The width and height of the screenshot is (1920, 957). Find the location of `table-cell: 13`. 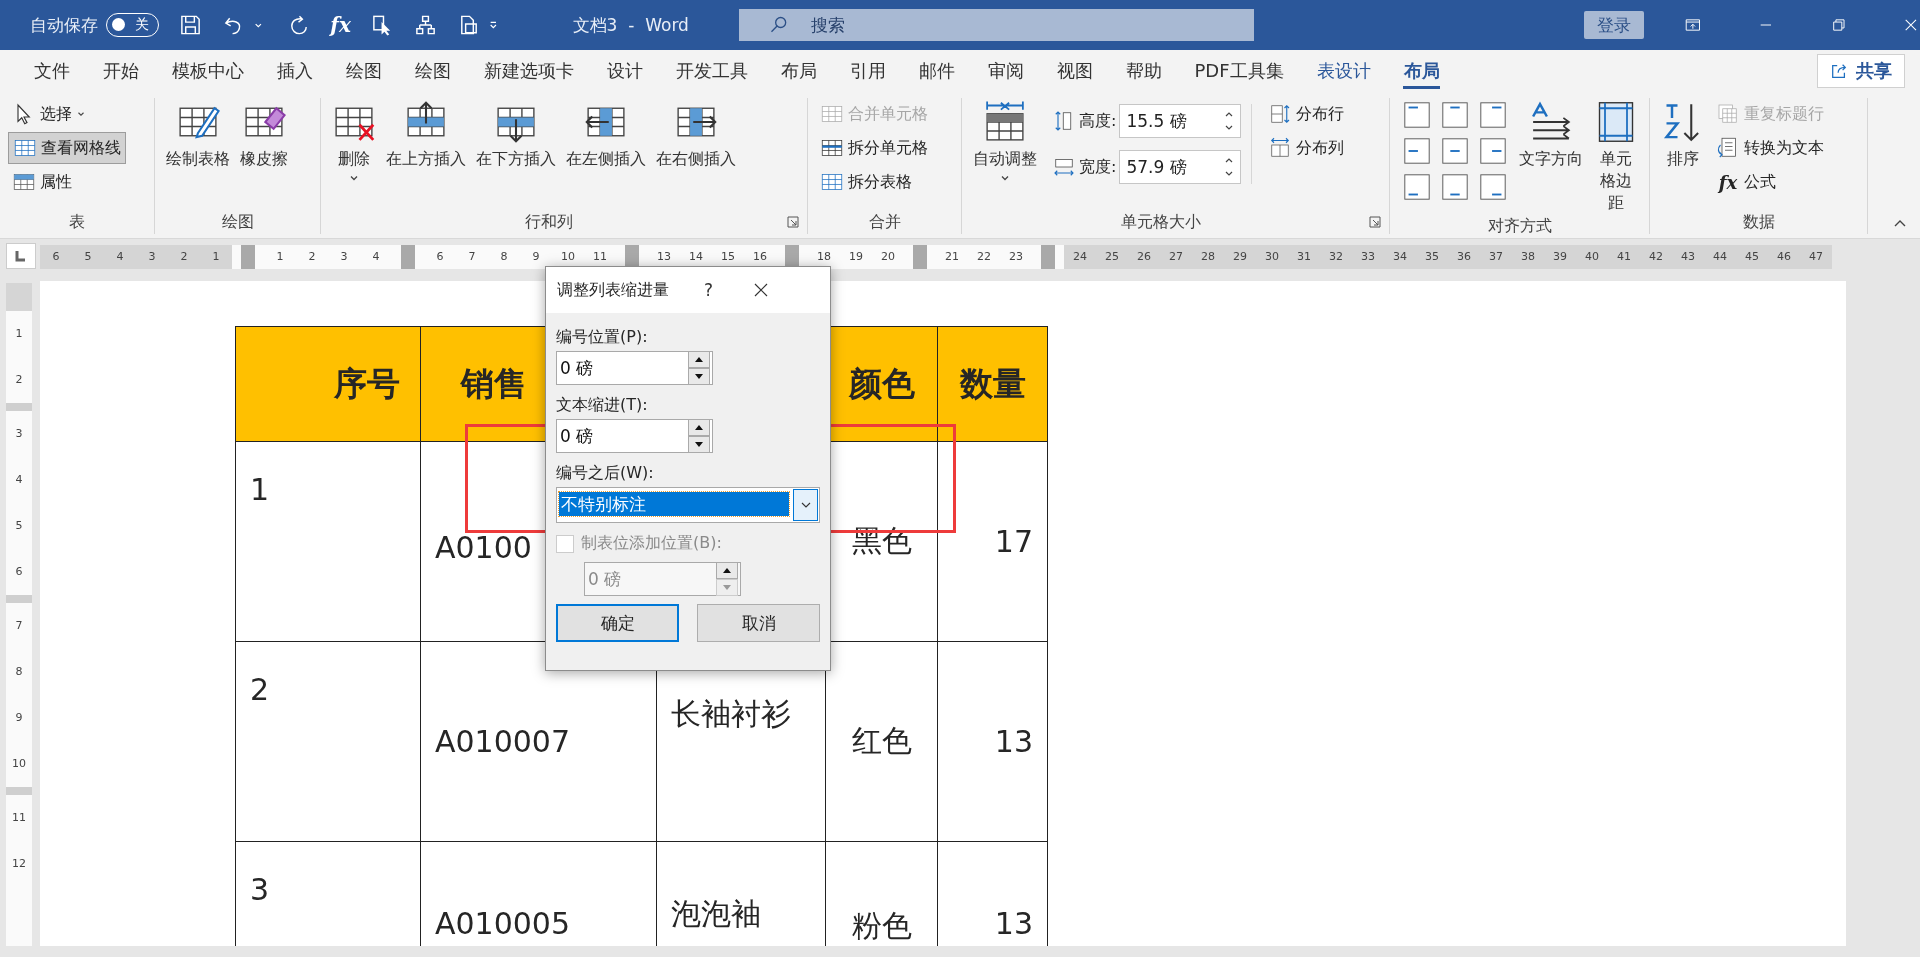

table-cell: 13 is located at coordinates (993, 894).